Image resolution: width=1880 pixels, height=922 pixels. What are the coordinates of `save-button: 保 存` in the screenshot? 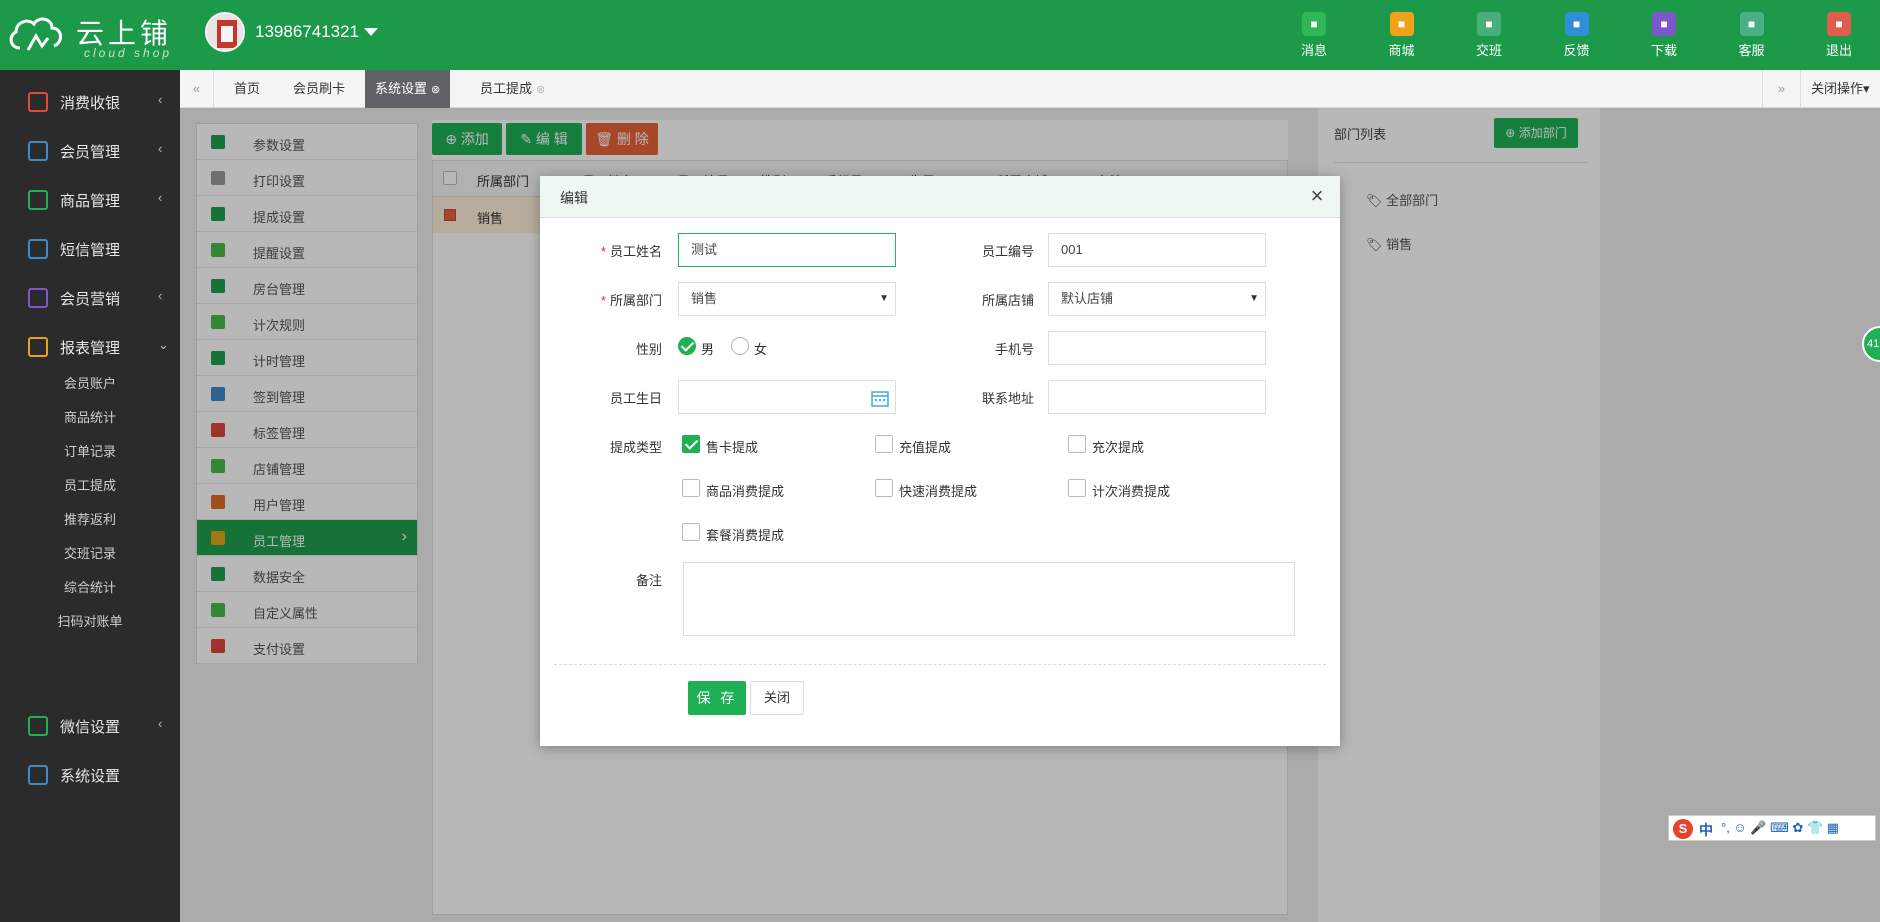 It's located at (717, 698).